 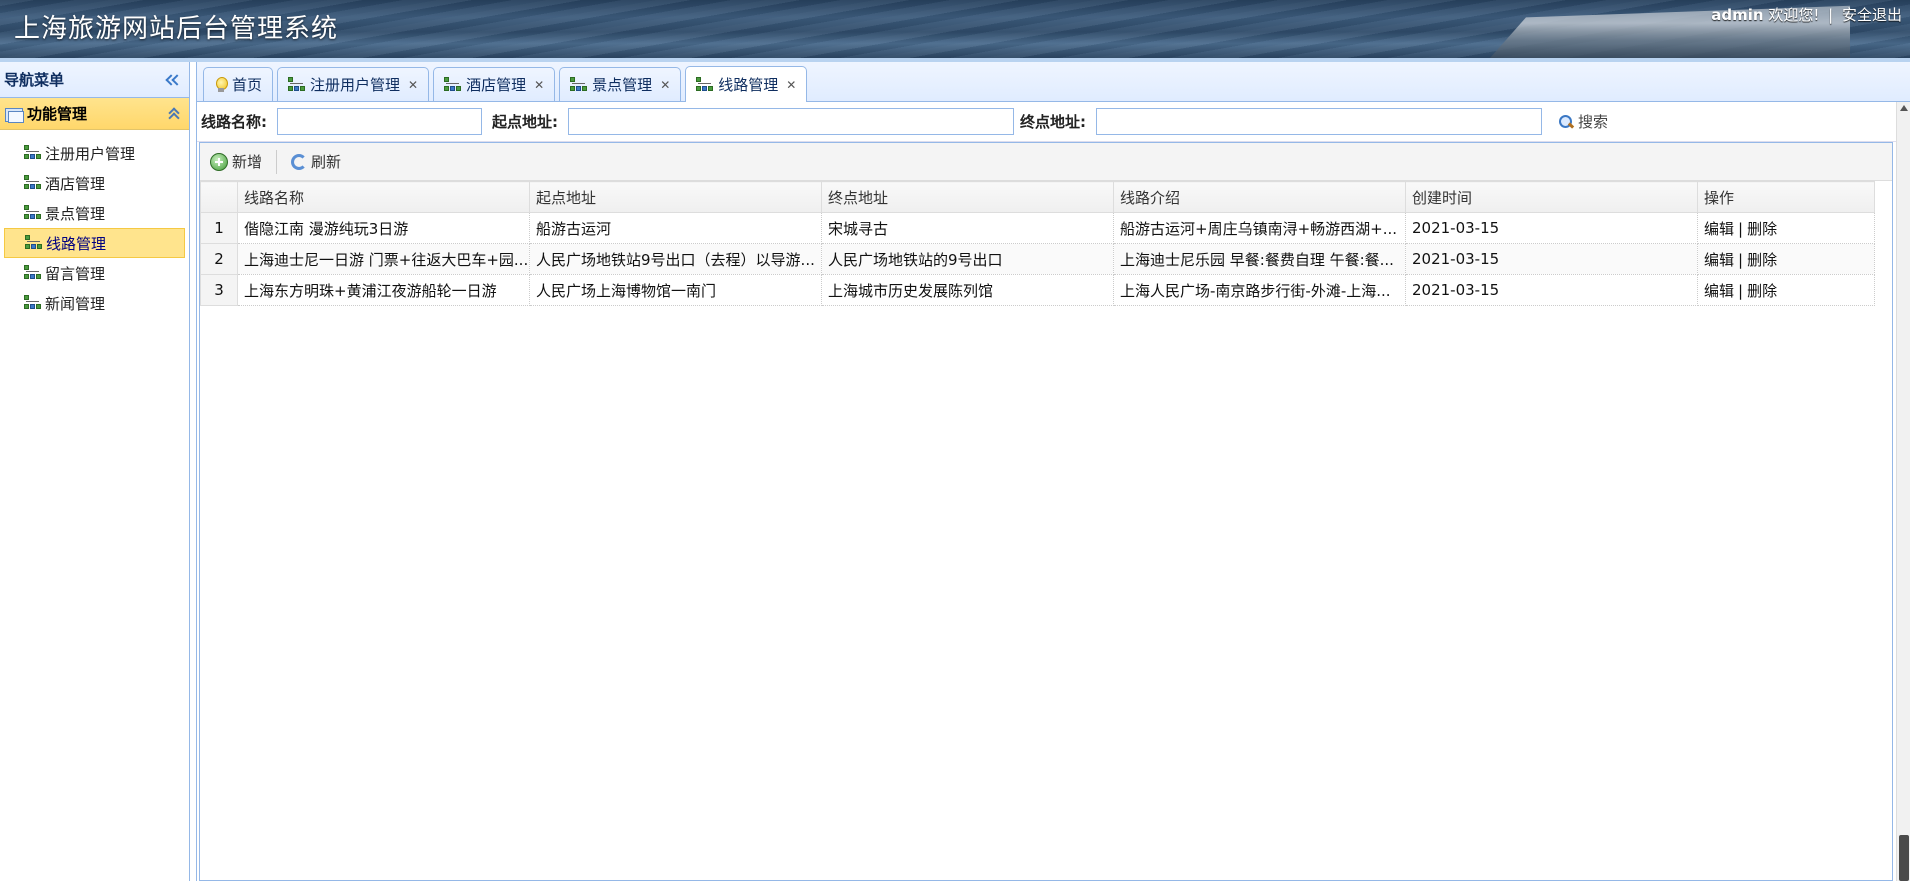 What do you see at coordinates (1566, 122) in the screenshot?
I see `search-icon` at bounding box center [1566, 122].